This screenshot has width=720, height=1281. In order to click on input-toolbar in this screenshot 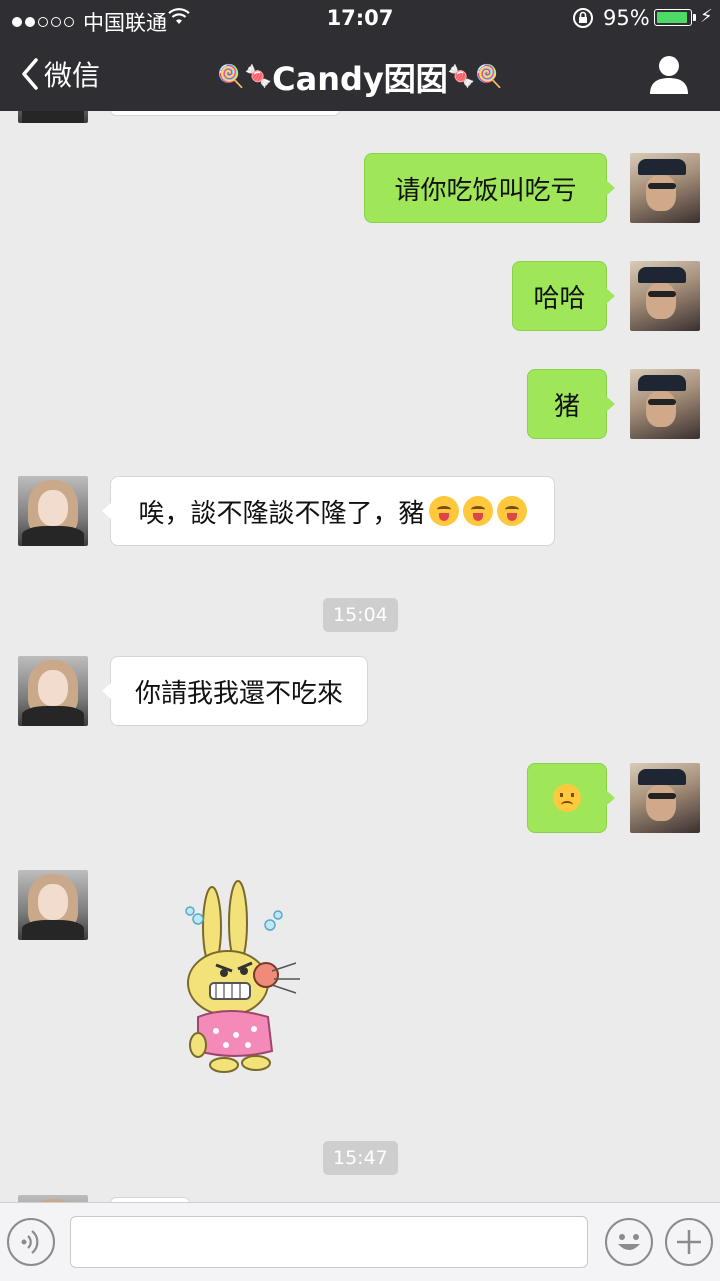, I will do `click(360, 1241)`.